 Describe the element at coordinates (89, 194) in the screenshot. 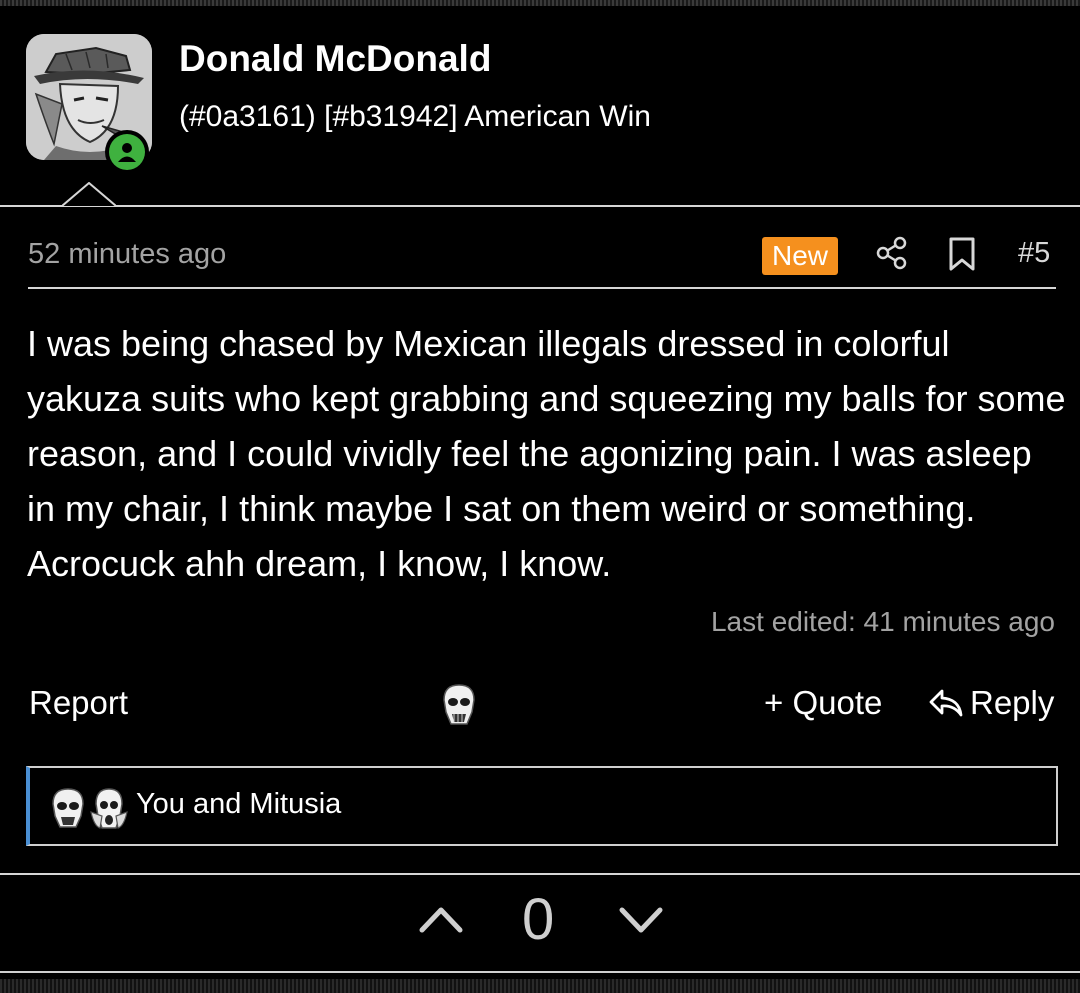

I see `arrow-notch` at that location.